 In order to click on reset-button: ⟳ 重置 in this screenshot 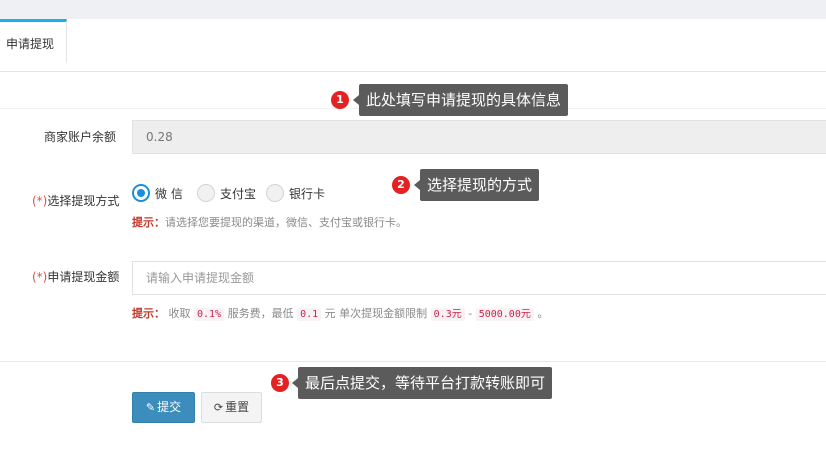, I will do `click(231, 407)`.